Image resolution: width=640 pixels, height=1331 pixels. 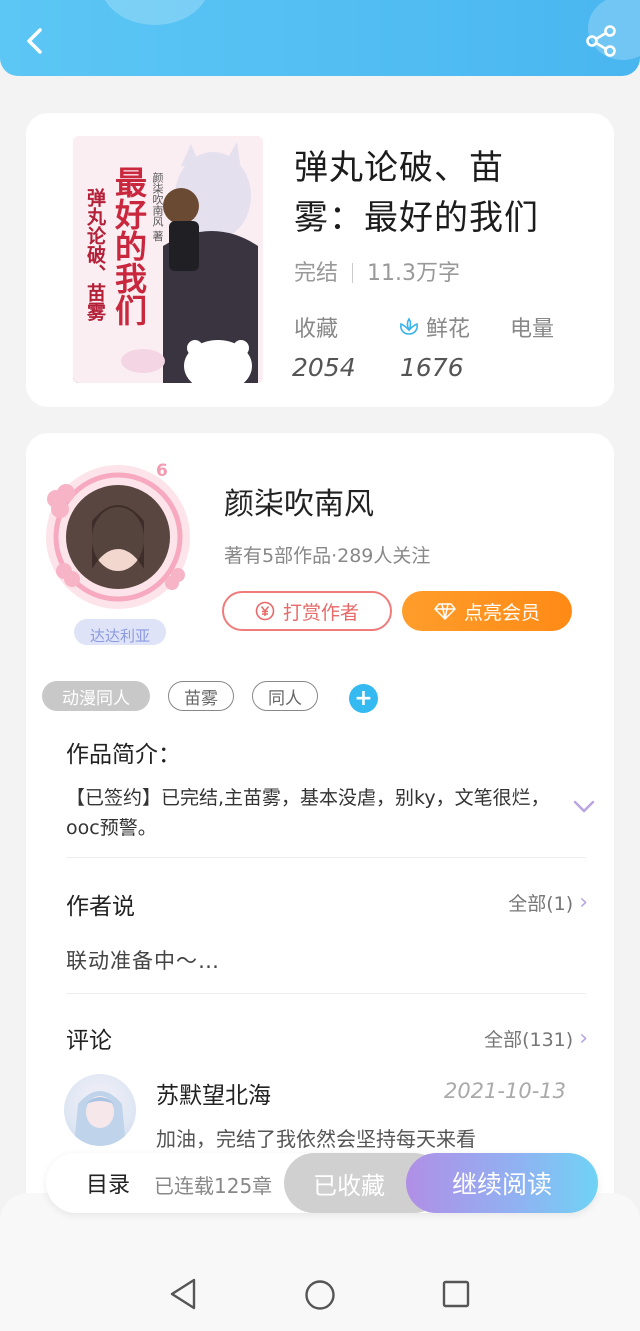 I want to click on share-icon, so click(x=601, y=41).